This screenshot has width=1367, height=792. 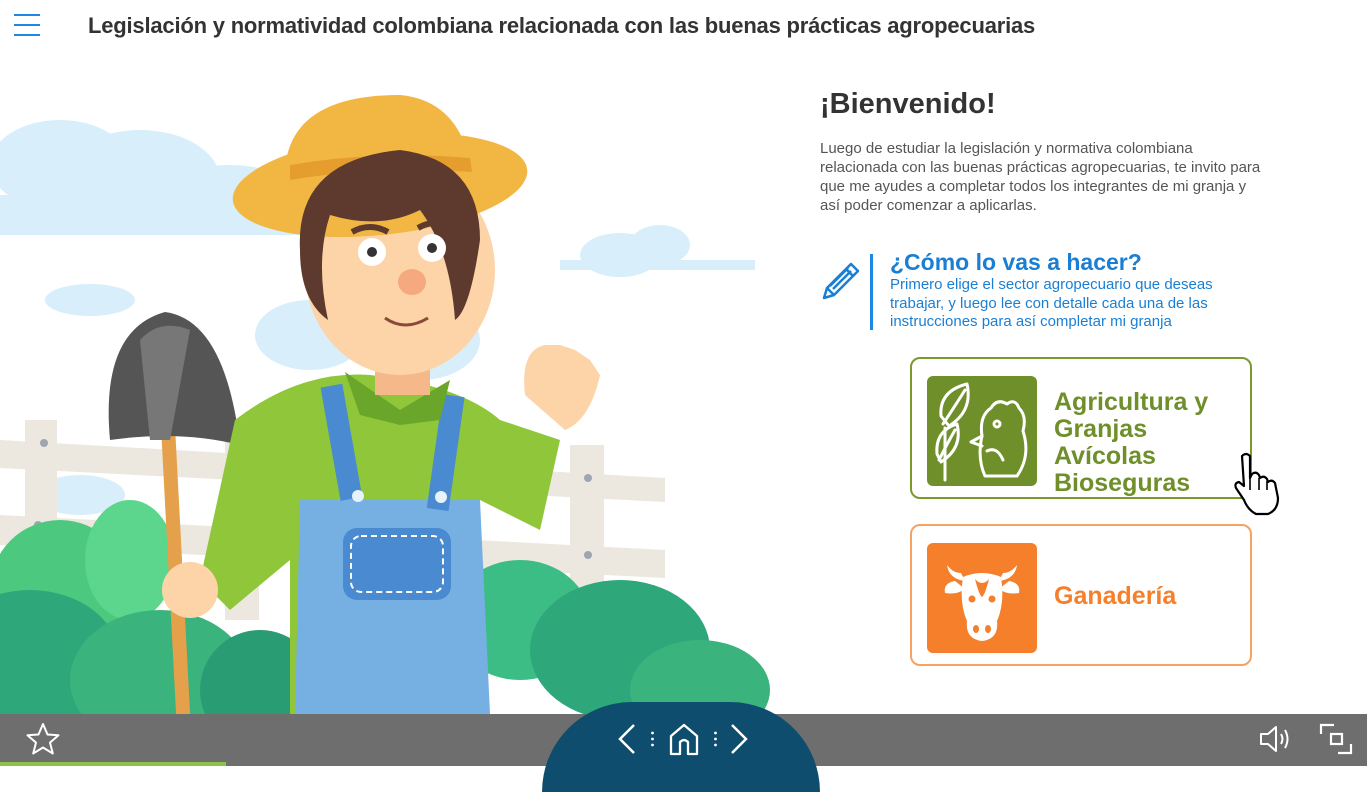 I want to click on how-title: ¿Cómo lo vas a hacer?, so click(x=1016, y=262).